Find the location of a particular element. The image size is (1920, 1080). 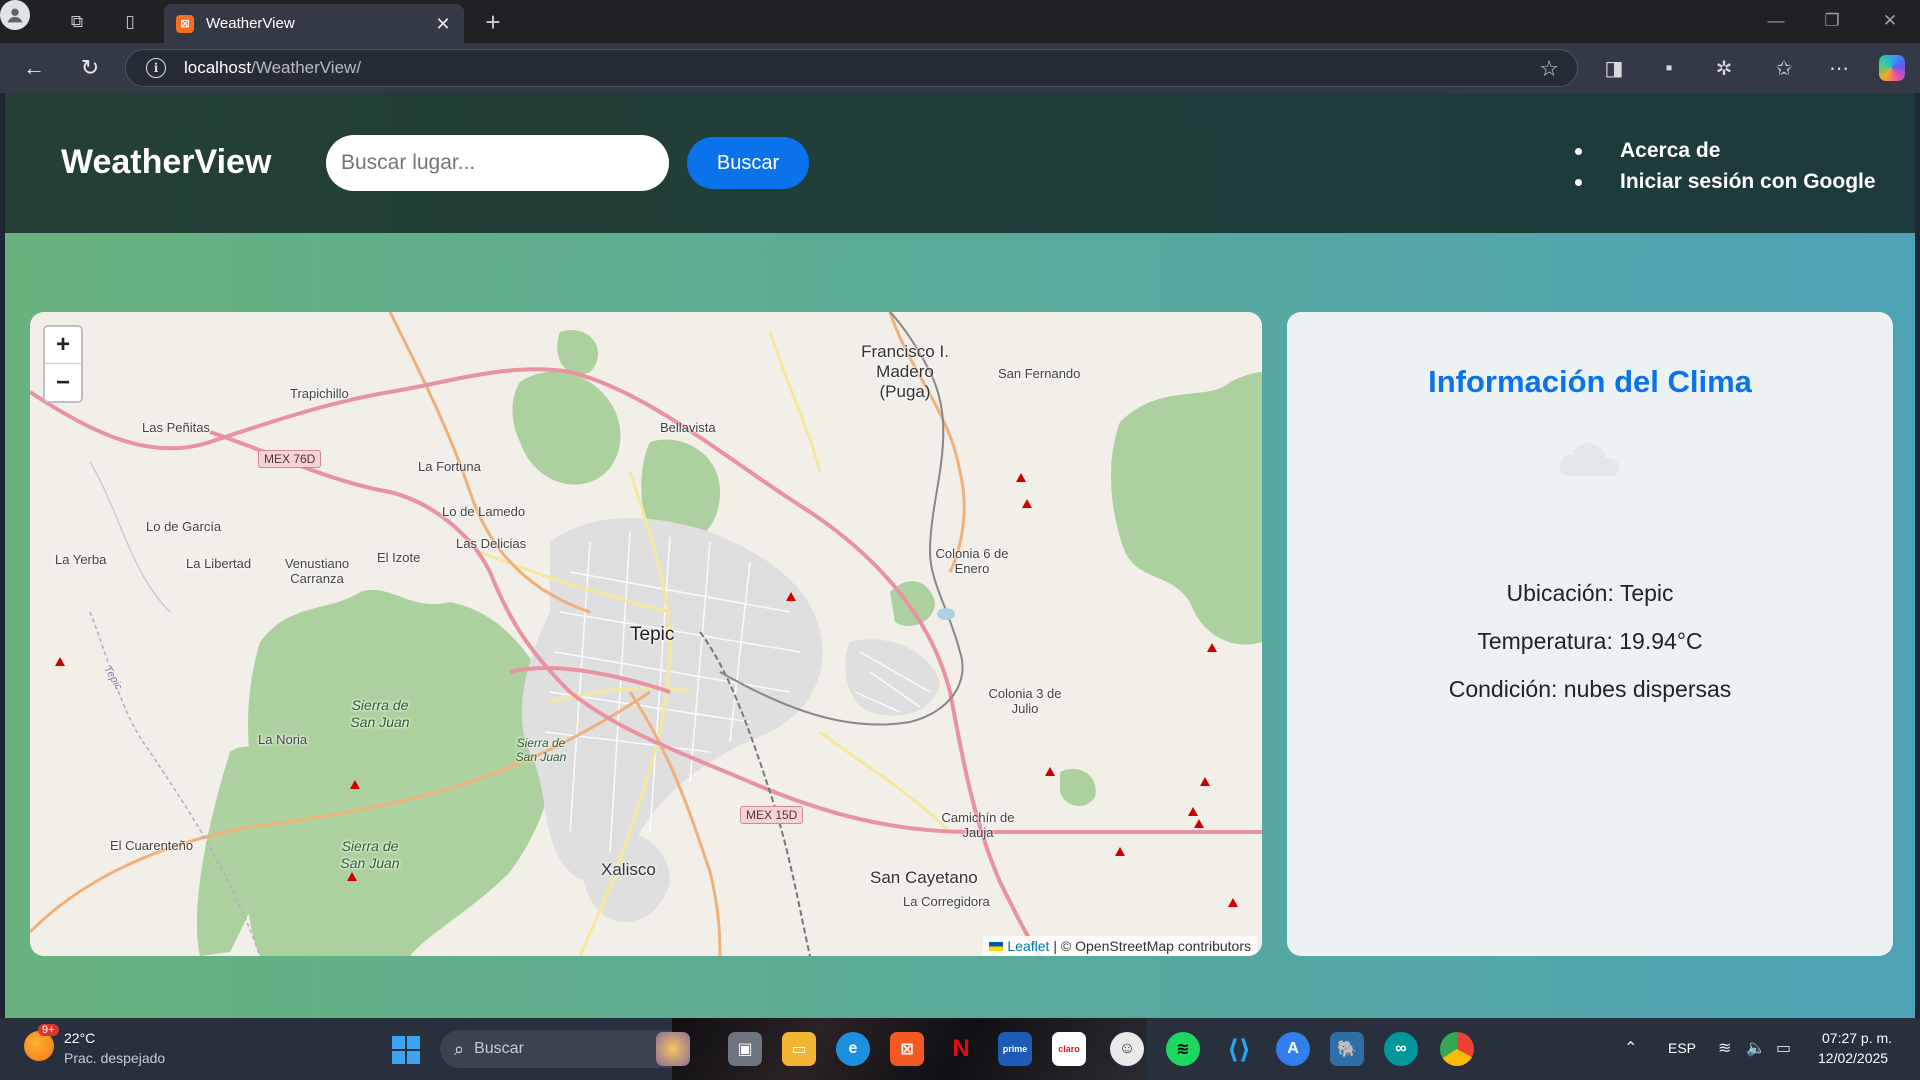

site-info-icon: i is located at coordinates (156, 68).